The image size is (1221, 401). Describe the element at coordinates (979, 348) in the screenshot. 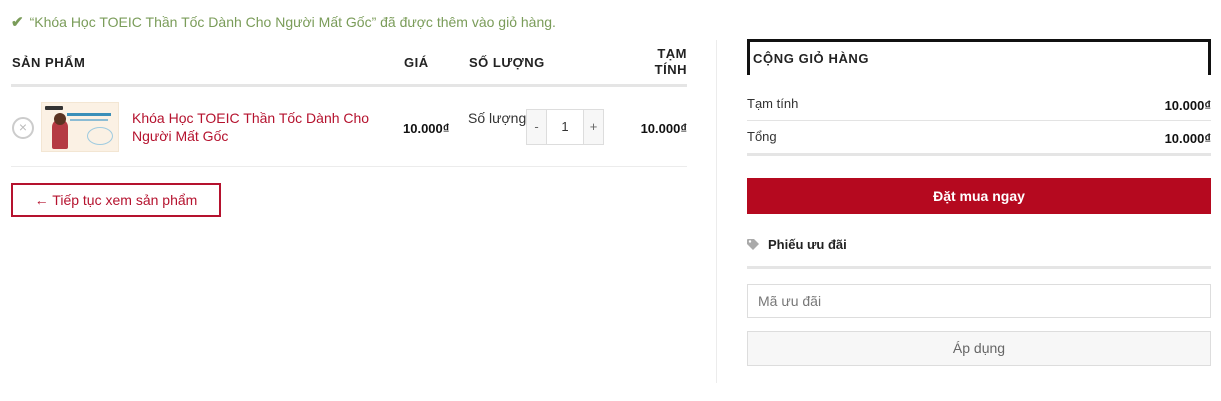

I see `apply-coupon-button: Áp dụng` at that location.